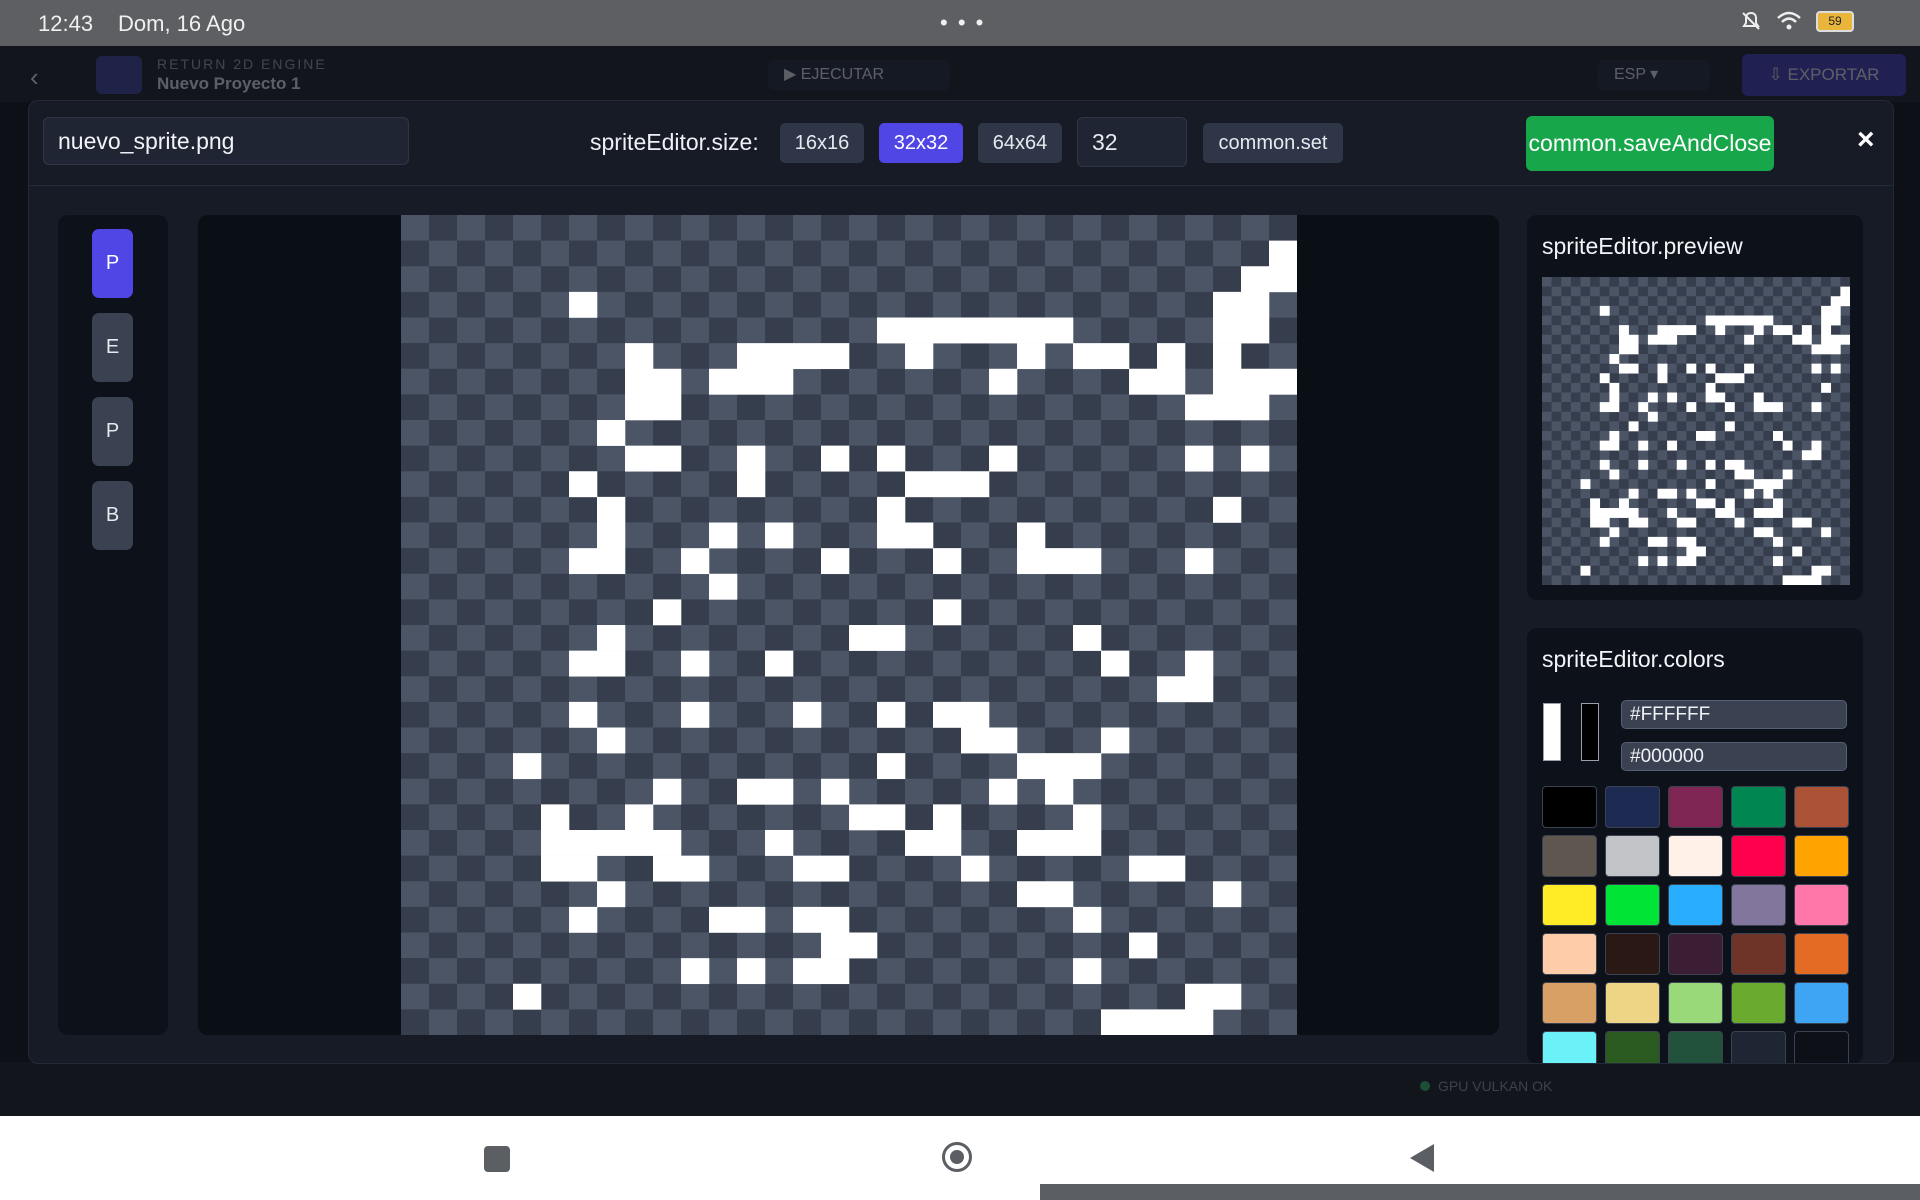  I want to click on system-nav-bar, so click(960, 1158).